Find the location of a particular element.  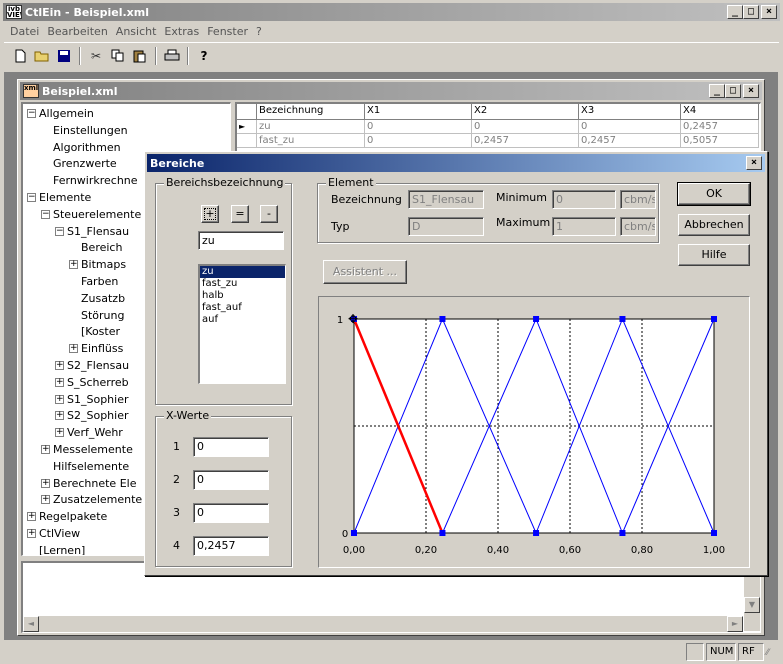

grid-header: X4 is located at coordinates (720, 112).